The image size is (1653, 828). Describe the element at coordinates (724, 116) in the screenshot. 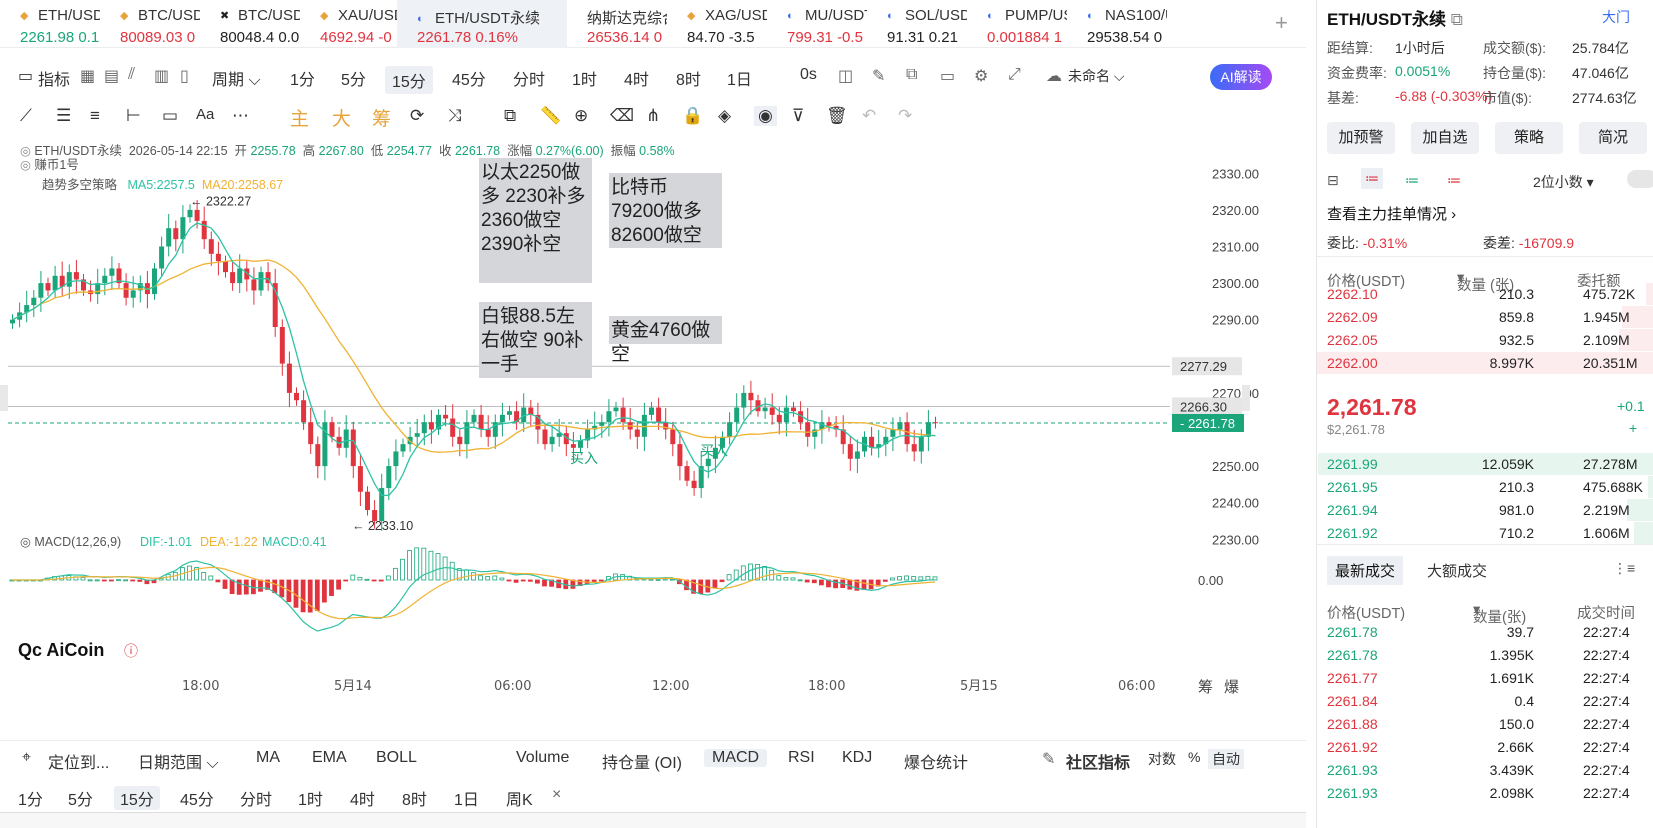

I see `hide-icon: ◈` at that location.